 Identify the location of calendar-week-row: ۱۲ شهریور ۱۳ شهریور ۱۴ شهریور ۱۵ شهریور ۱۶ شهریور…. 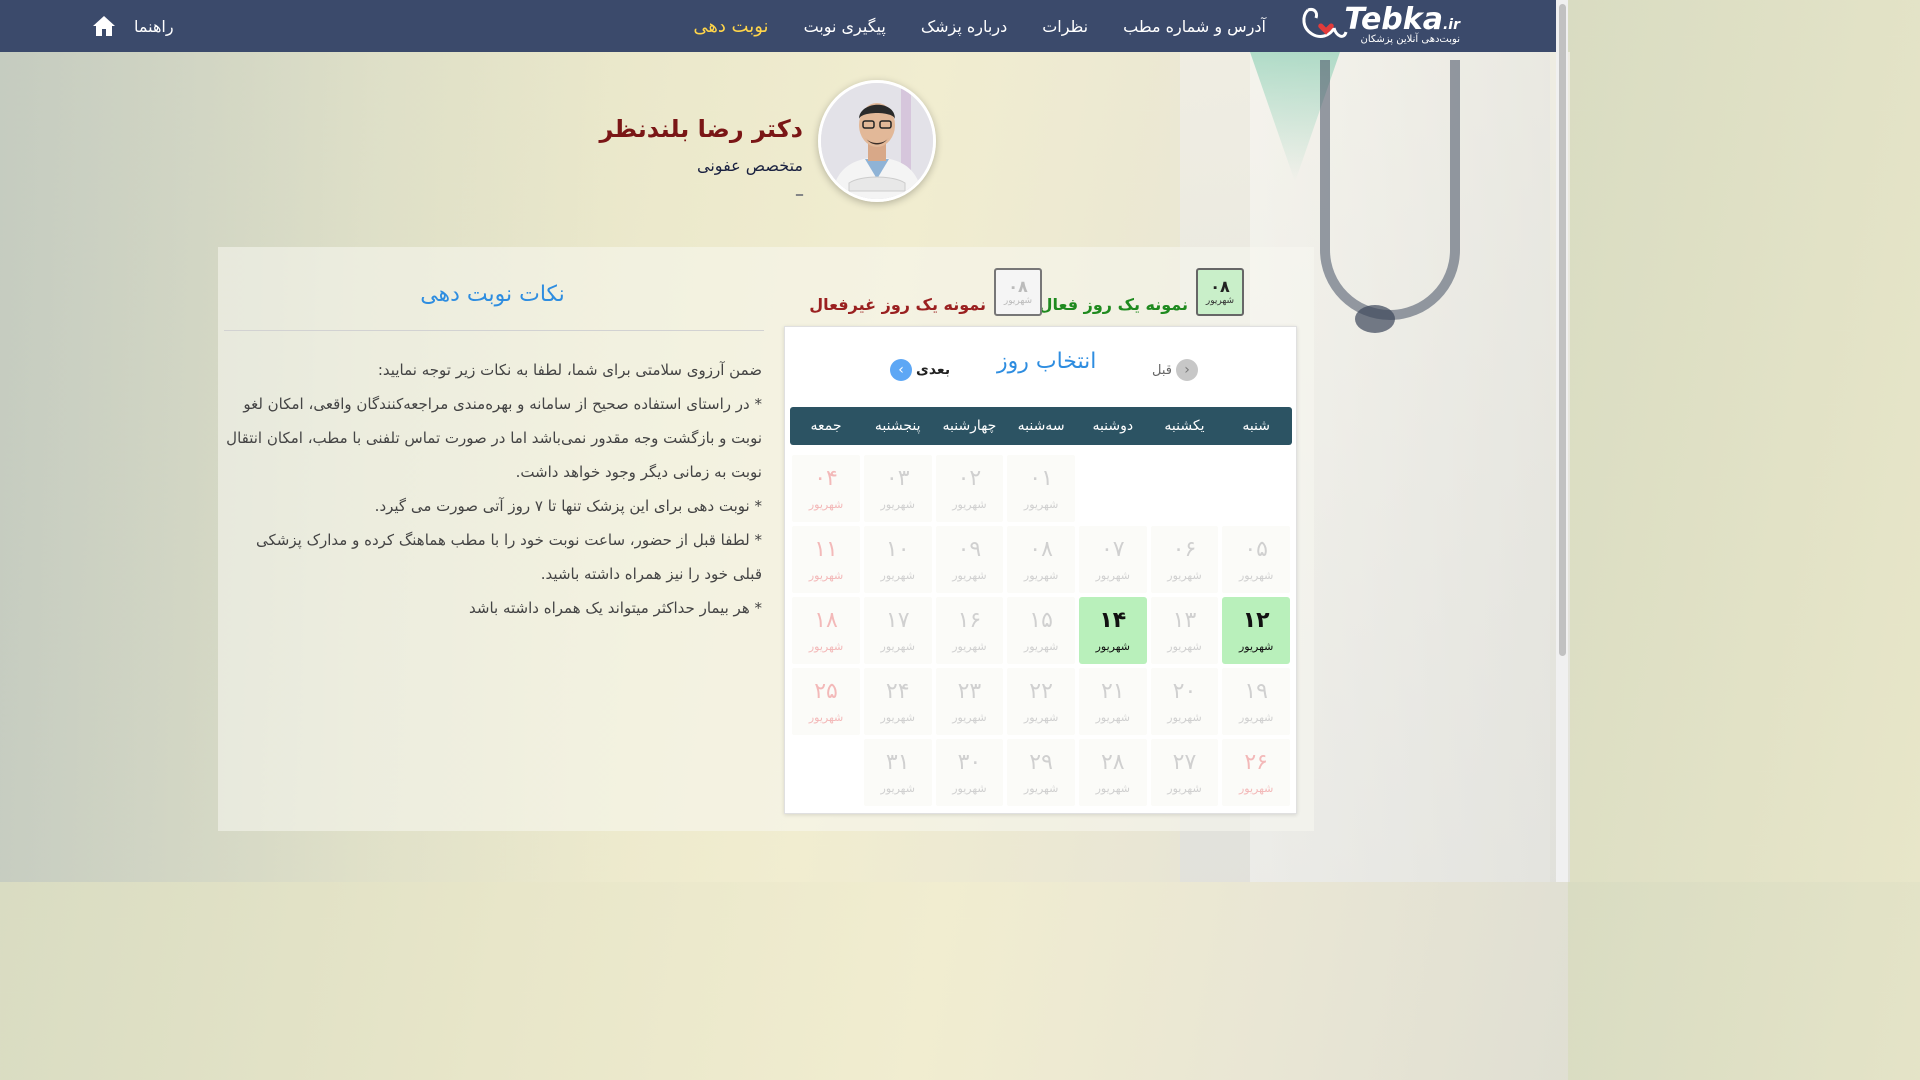
(1041, 630).